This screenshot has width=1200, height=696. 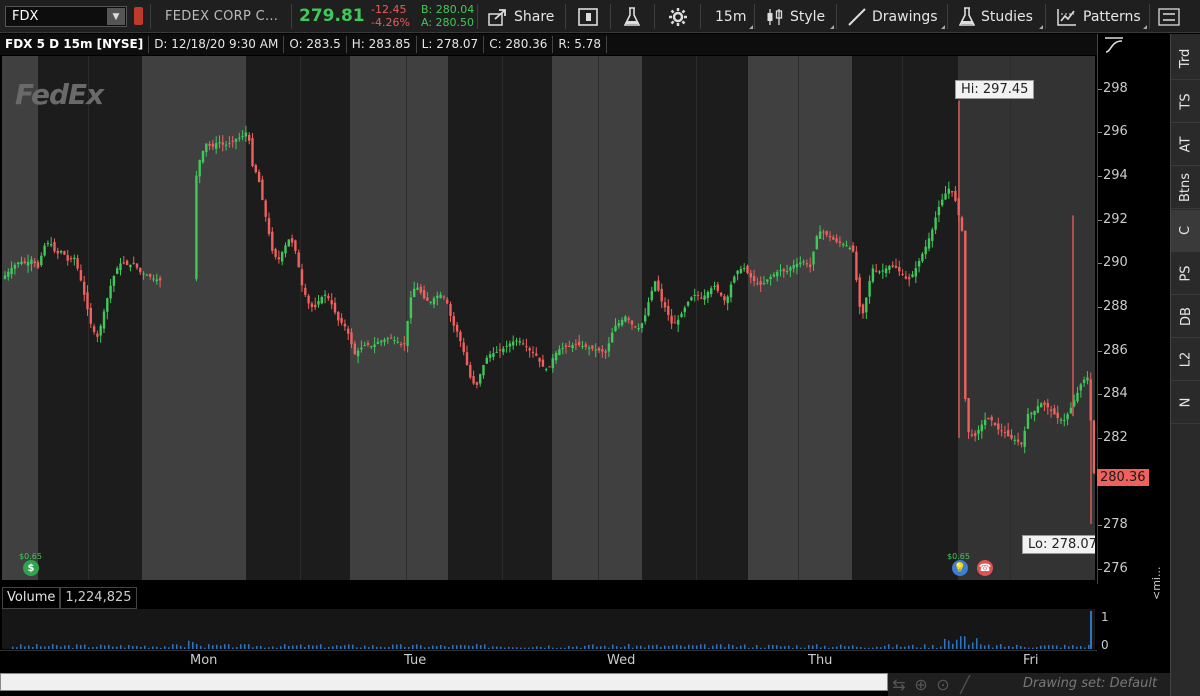 I want to click on side-tab-label: C, so click(x=1186, y=230).